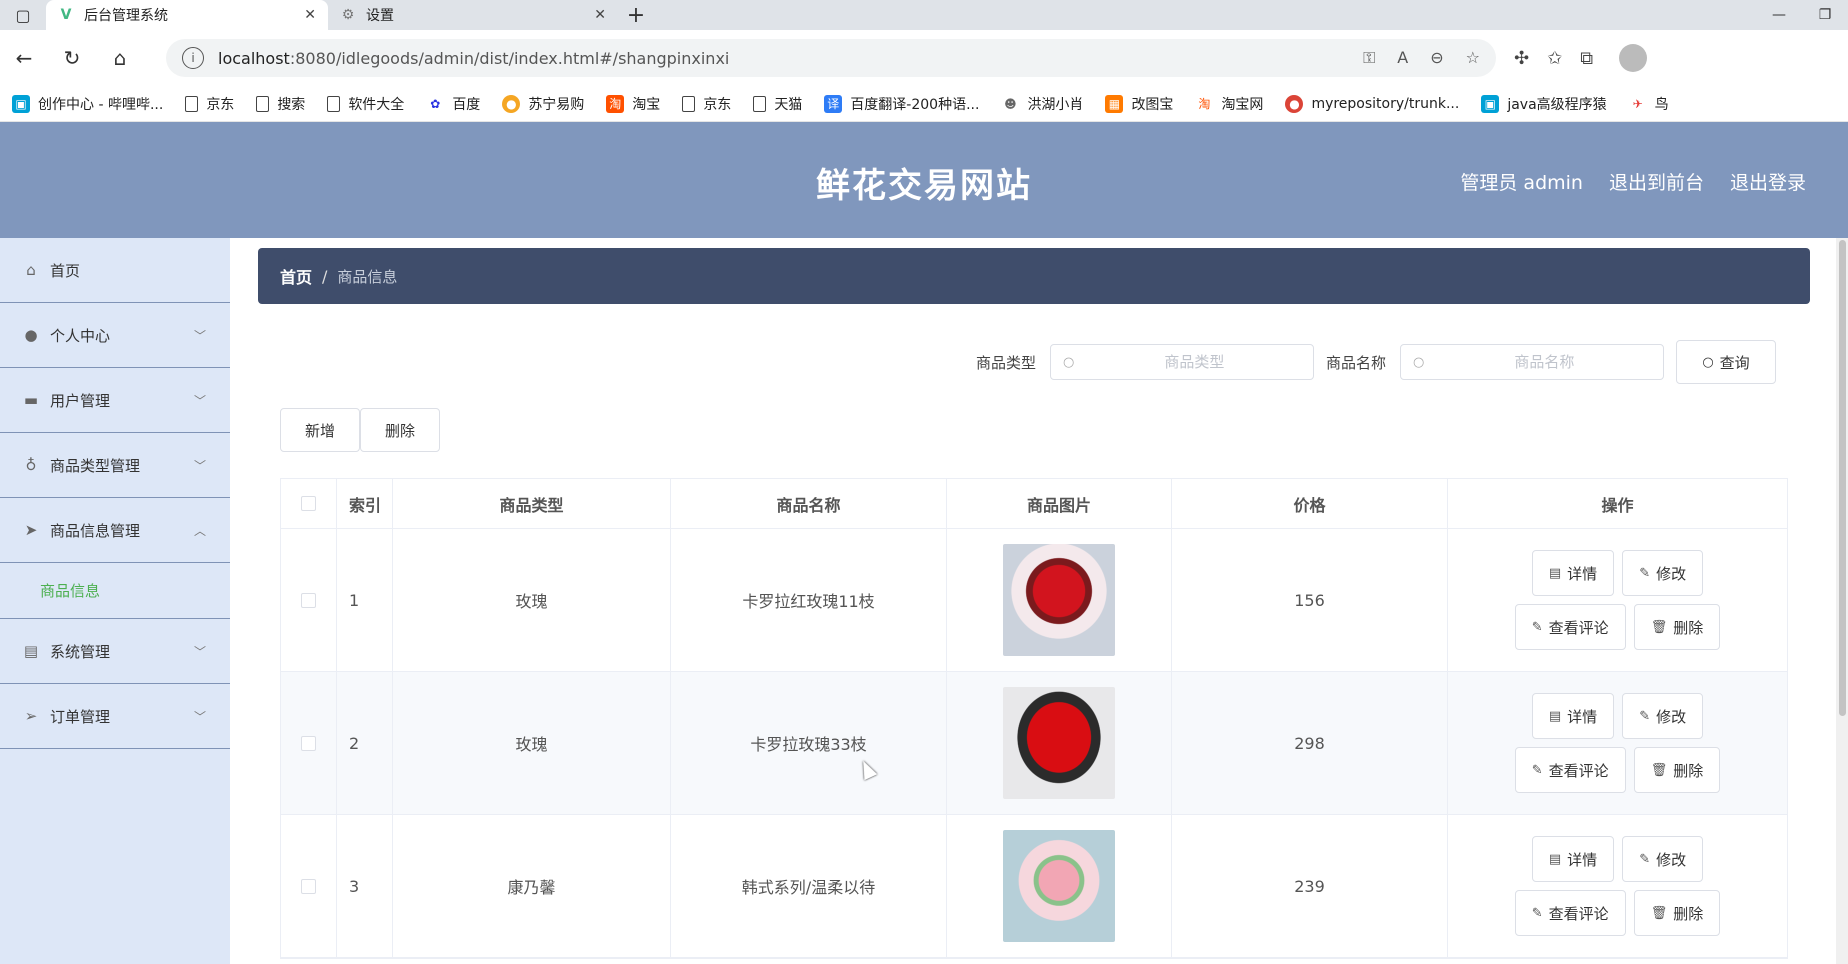 The height and width of the screenshot is (964, 1848). What do you see at coordinates (115, 335) in the screenshot?
I see `sidebar-item-personal: ● 个人中心 ﹀` at bounding box center [115, 335].